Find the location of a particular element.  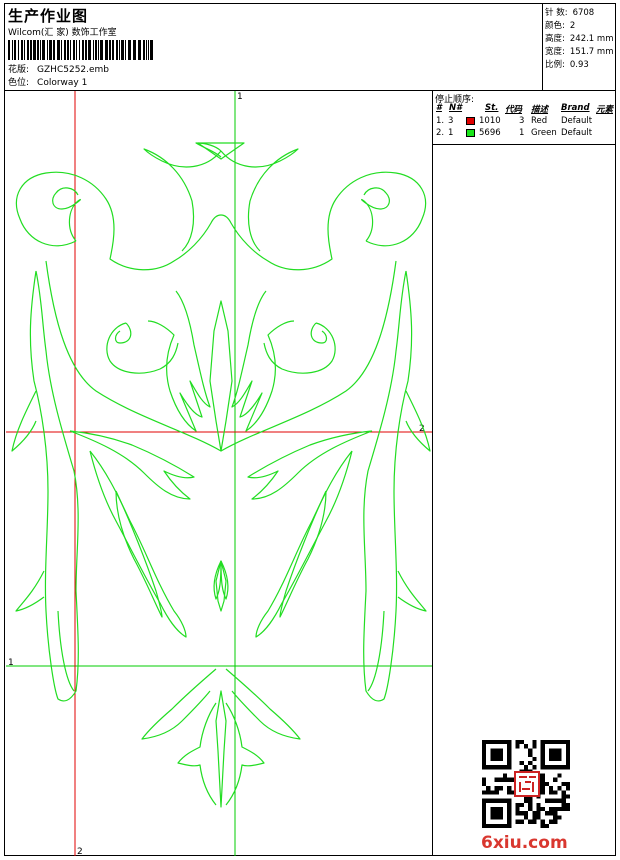

colorway-line: 色位: Colorway 1 is located at coordinates (47, 81).